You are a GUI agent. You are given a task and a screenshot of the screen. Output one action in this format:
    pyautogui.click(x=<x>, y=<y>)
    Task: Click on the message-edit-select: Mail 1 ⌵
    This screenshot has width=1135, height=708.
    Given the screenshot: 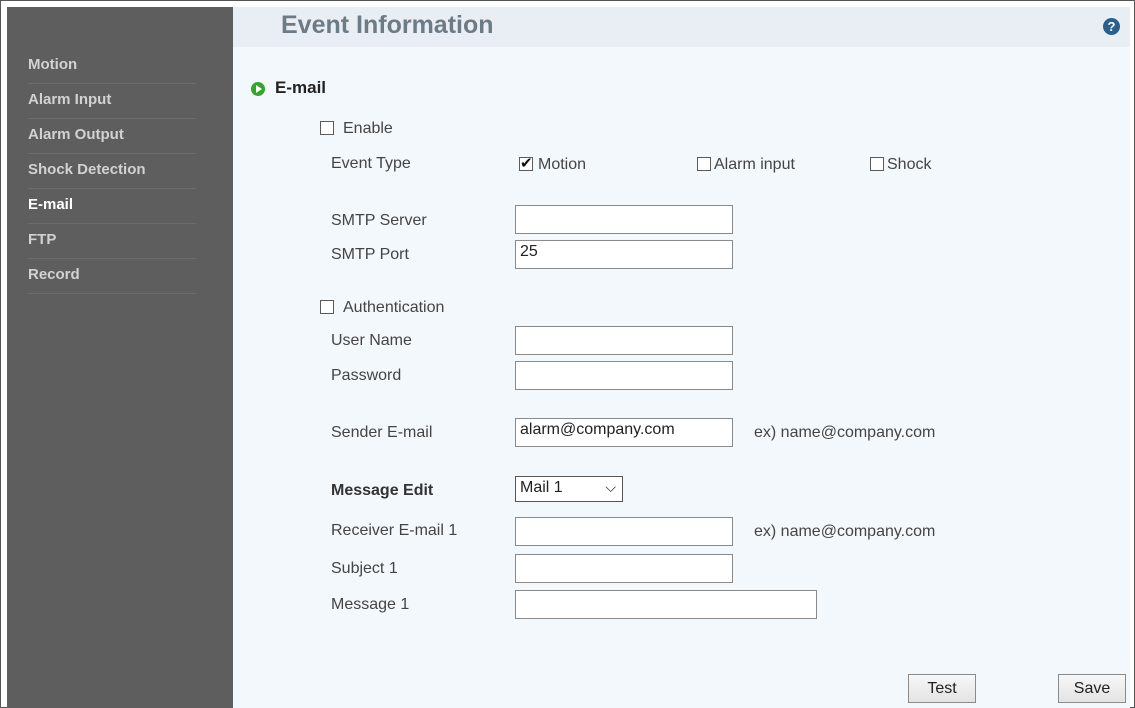 What is the action you would take?
    pyautogui.click(x=569, y=489)
    